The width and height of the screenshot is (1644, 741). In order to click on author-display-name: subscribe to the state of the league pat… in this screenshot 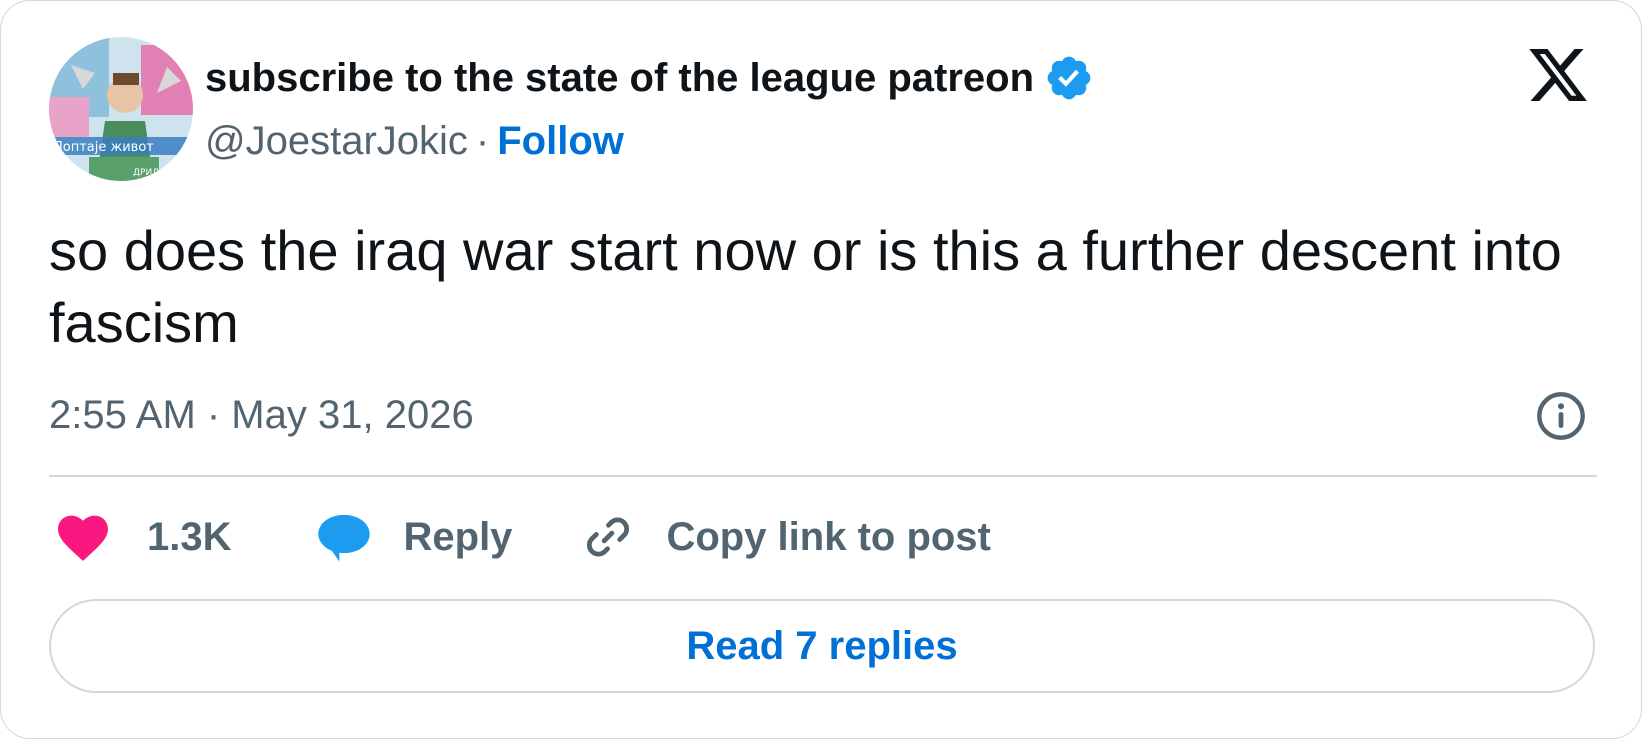, I will do `click(649, 78)`.